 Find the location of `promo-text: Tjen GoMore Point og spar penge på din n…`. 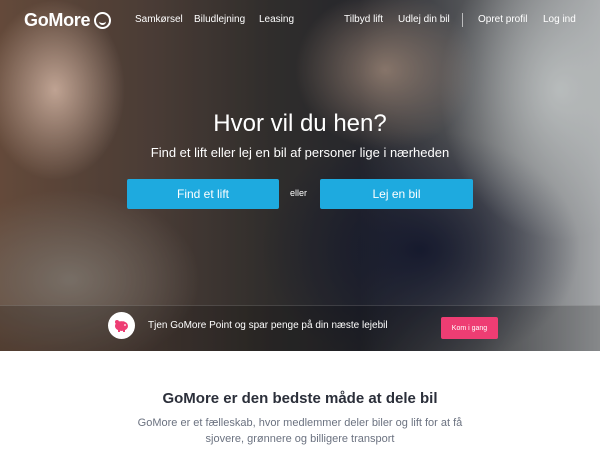

promo-text: Tjen GoMore Point og spar penge på din n… is located at coordinates (268, 325).